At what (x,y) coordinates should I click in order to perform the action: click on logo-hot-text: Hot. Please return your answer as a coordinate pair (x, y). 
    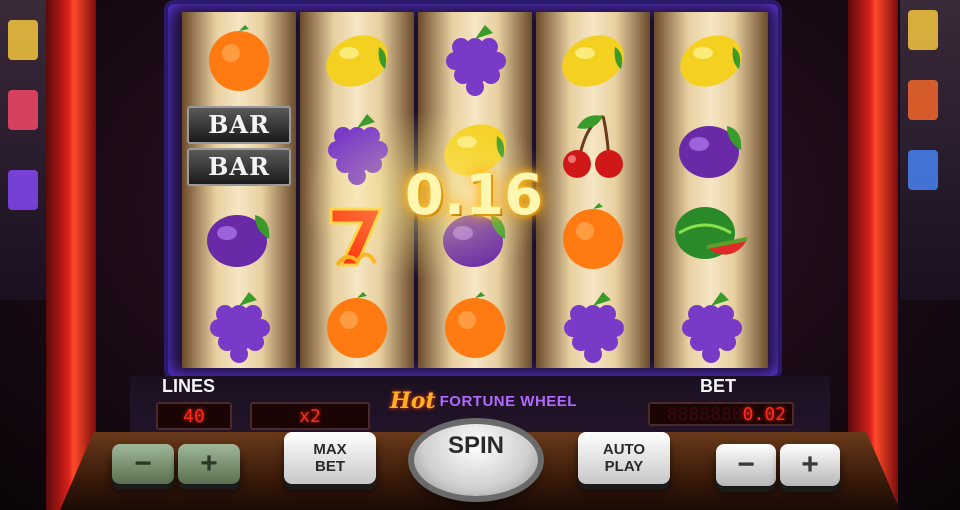
    Looking at the image, I should click on (413, 401).